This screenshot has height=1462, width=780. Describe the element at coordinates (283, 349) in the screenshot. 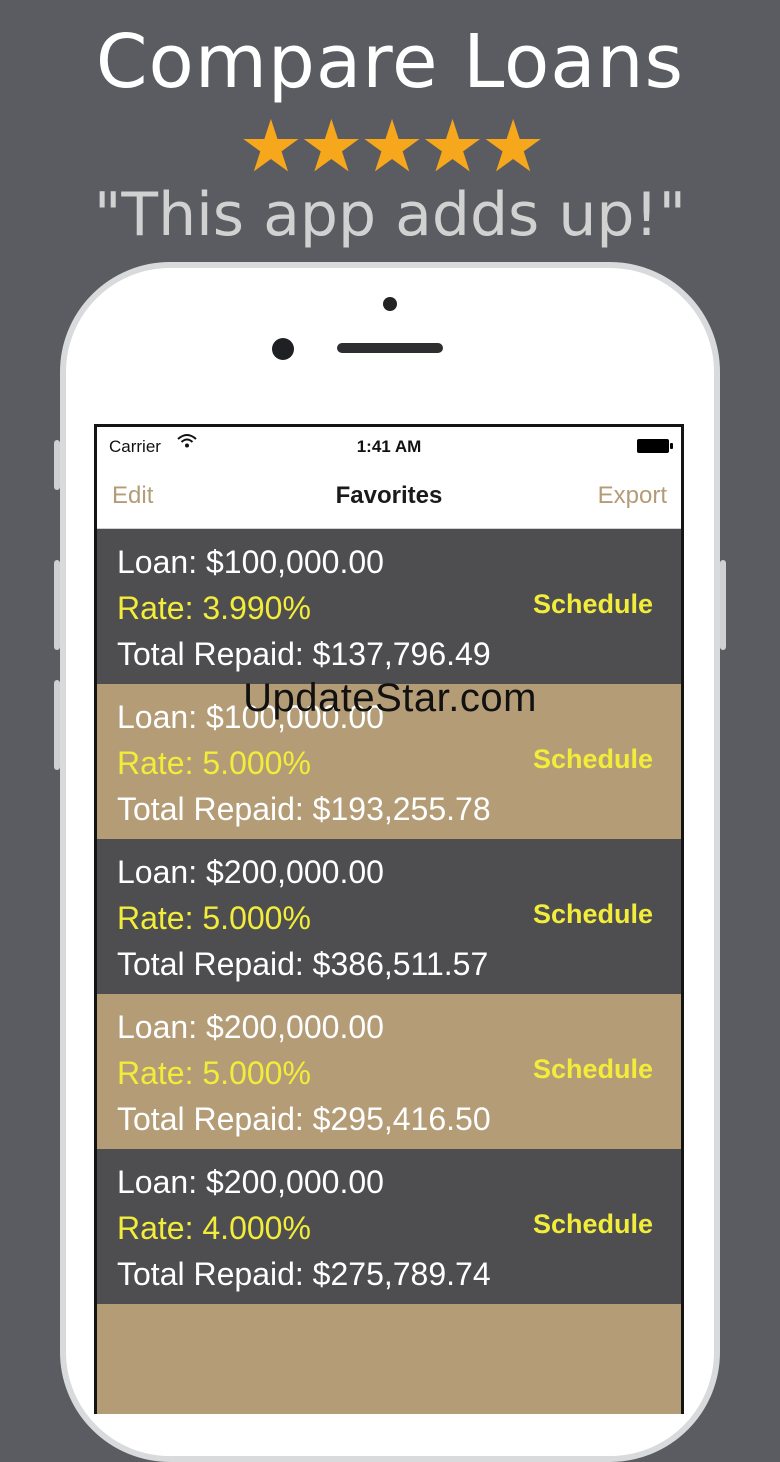

I see `front-camera-icon` at that location.